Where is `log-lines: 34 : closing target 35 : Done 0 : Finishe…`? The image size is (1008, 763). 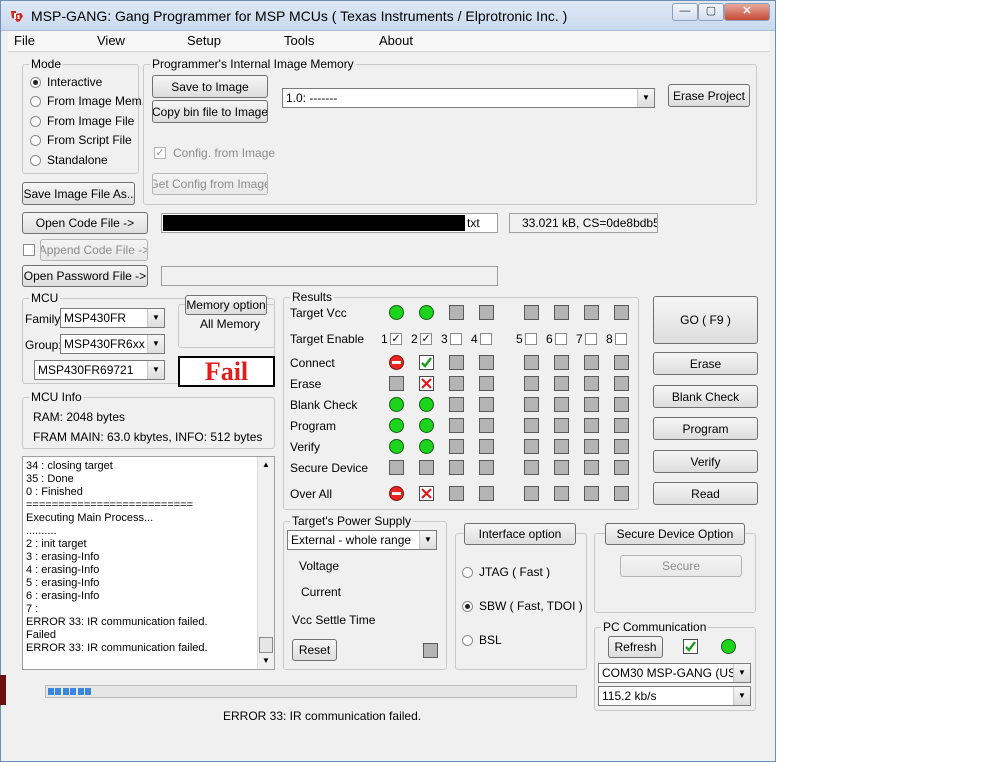
log-lines: 34 : closing target 35 : Done 0 : Finishe… is located at coordinates (115, 557).